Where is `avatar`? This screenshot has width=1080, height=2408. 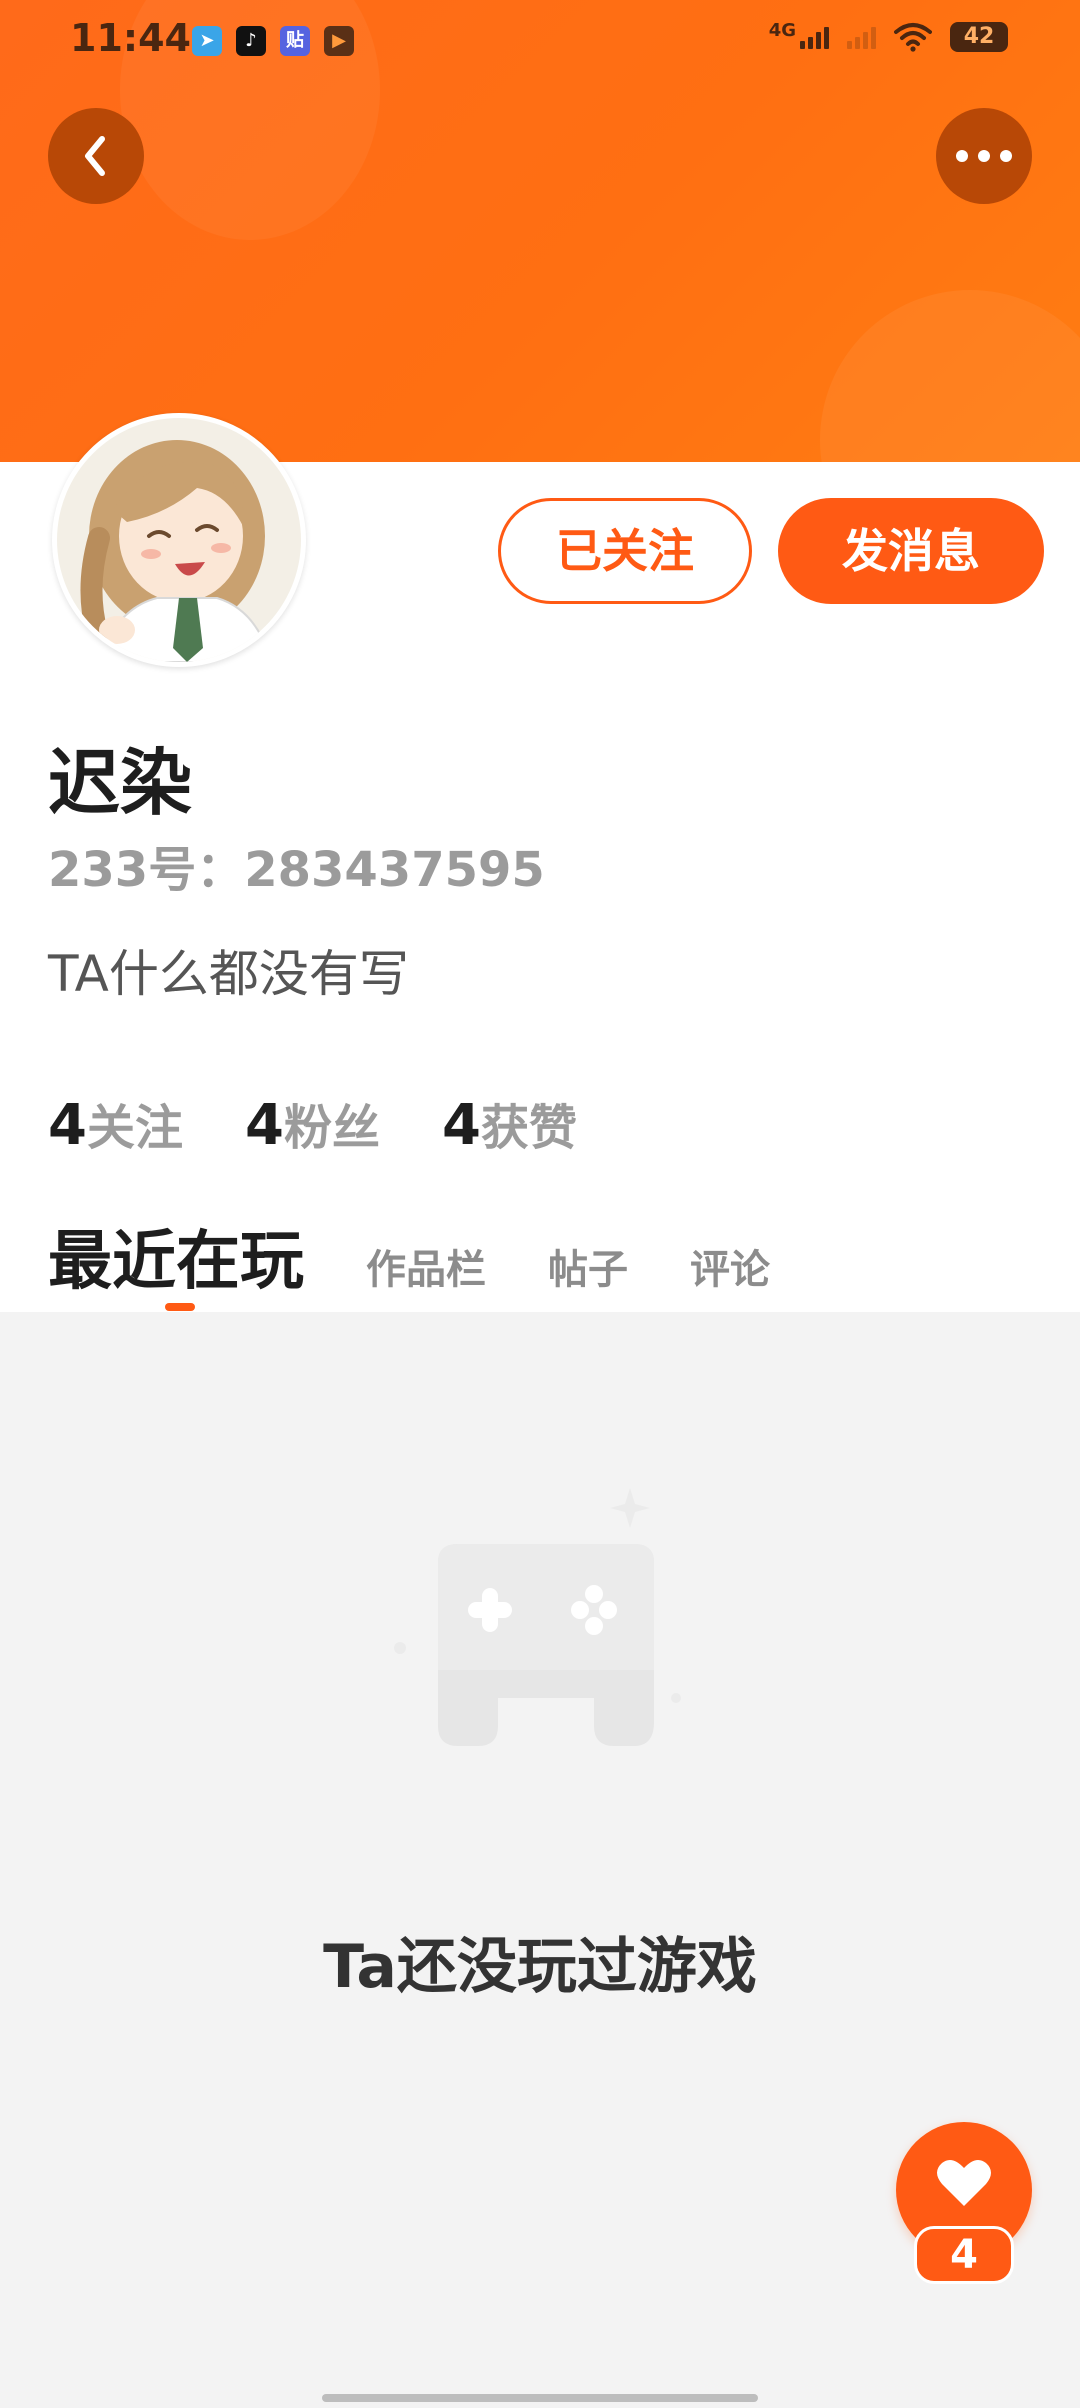
avatar is located at coordinates (179, 540).